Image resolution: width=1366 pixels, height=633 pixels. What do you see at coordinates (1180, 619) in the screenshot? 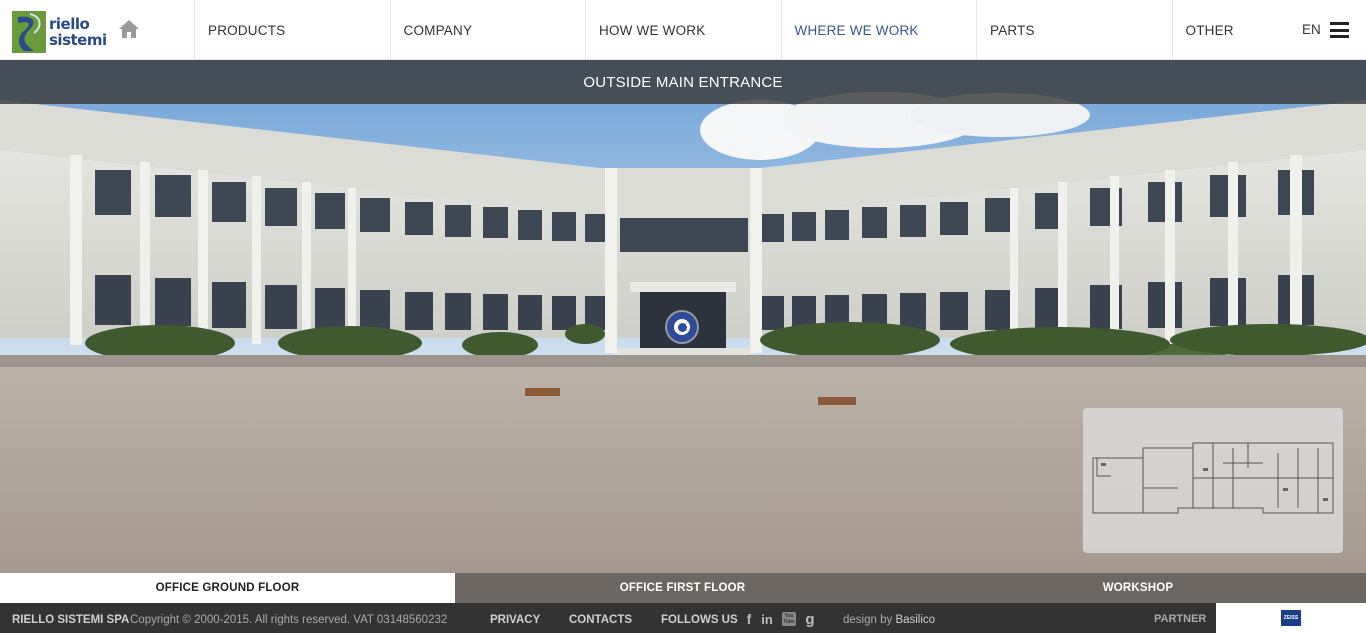
I see `footer-partner-label: PARTNER` at bounding box center [1180, 619].